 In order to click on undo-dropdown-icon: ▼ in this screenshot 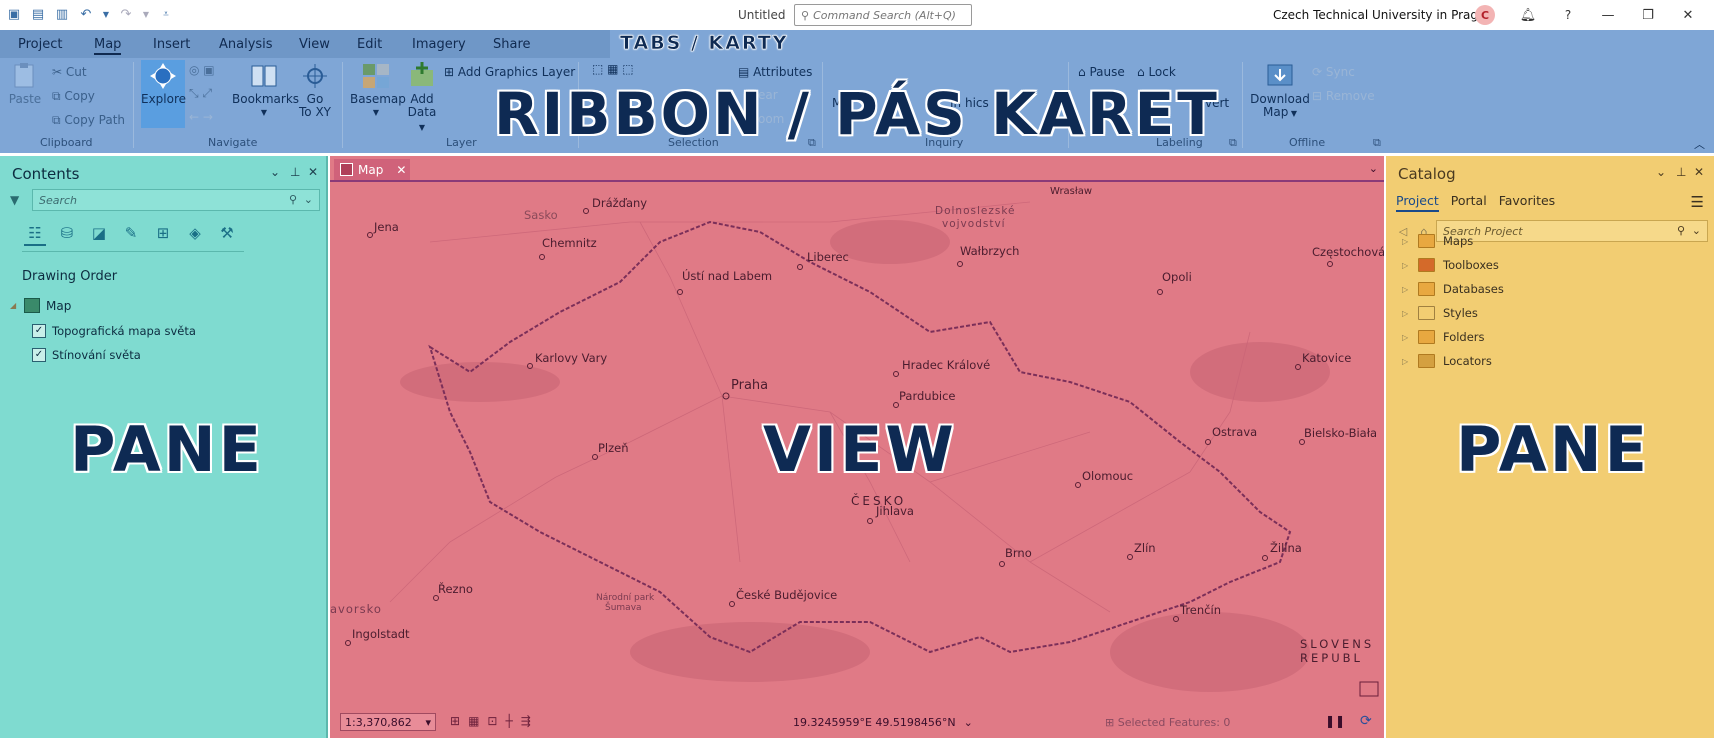, I will do `click(106, 14)`.